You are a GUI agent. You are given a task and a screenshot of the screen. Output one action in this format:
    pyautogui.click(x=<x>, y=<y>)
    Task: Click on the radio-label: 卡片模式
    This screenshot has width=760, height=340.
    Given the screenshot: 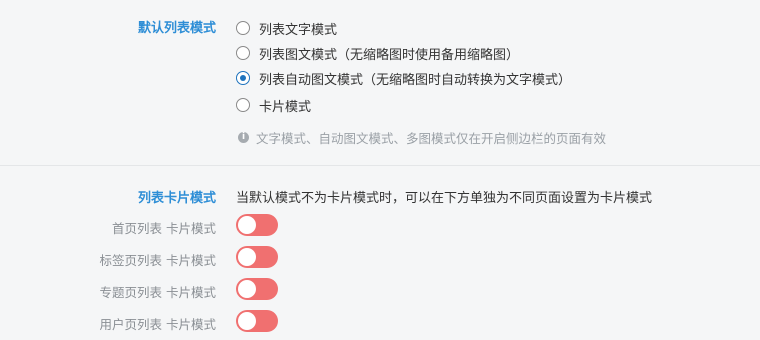 What is the action you would take?
    pyautogui.click(x=285, y=107)
    